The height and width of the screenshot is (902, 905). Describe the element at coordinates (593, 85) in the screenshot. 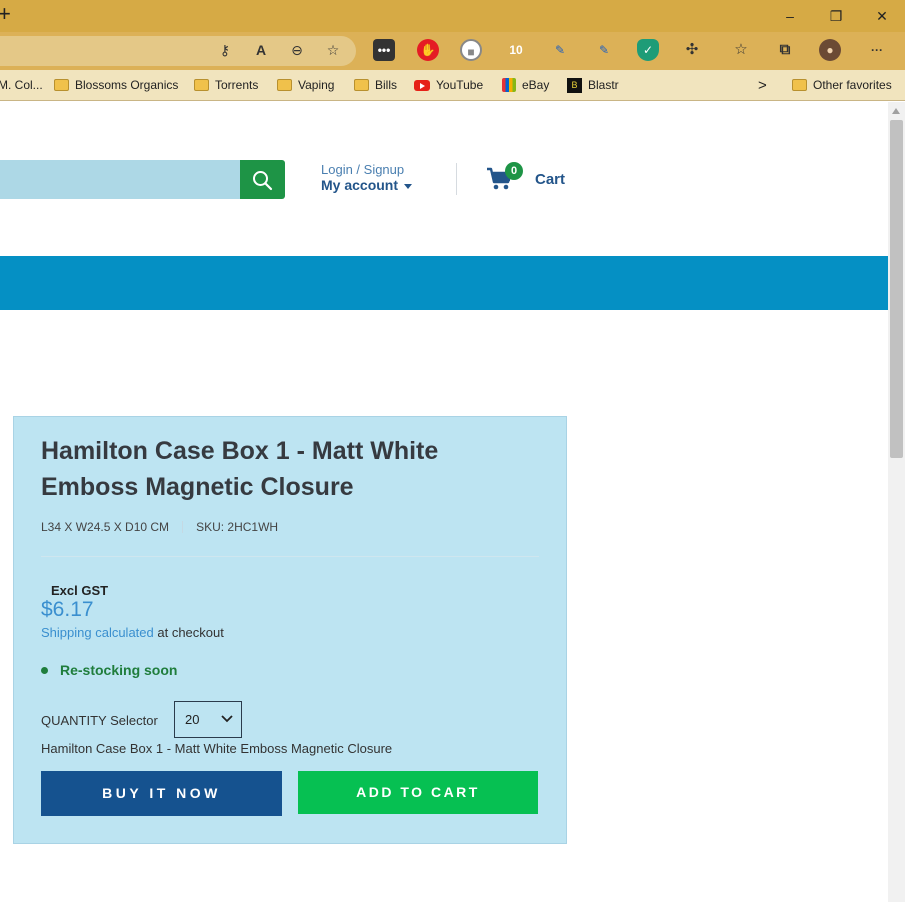

I see `bookmark-blastr: B Blastr` at that location.